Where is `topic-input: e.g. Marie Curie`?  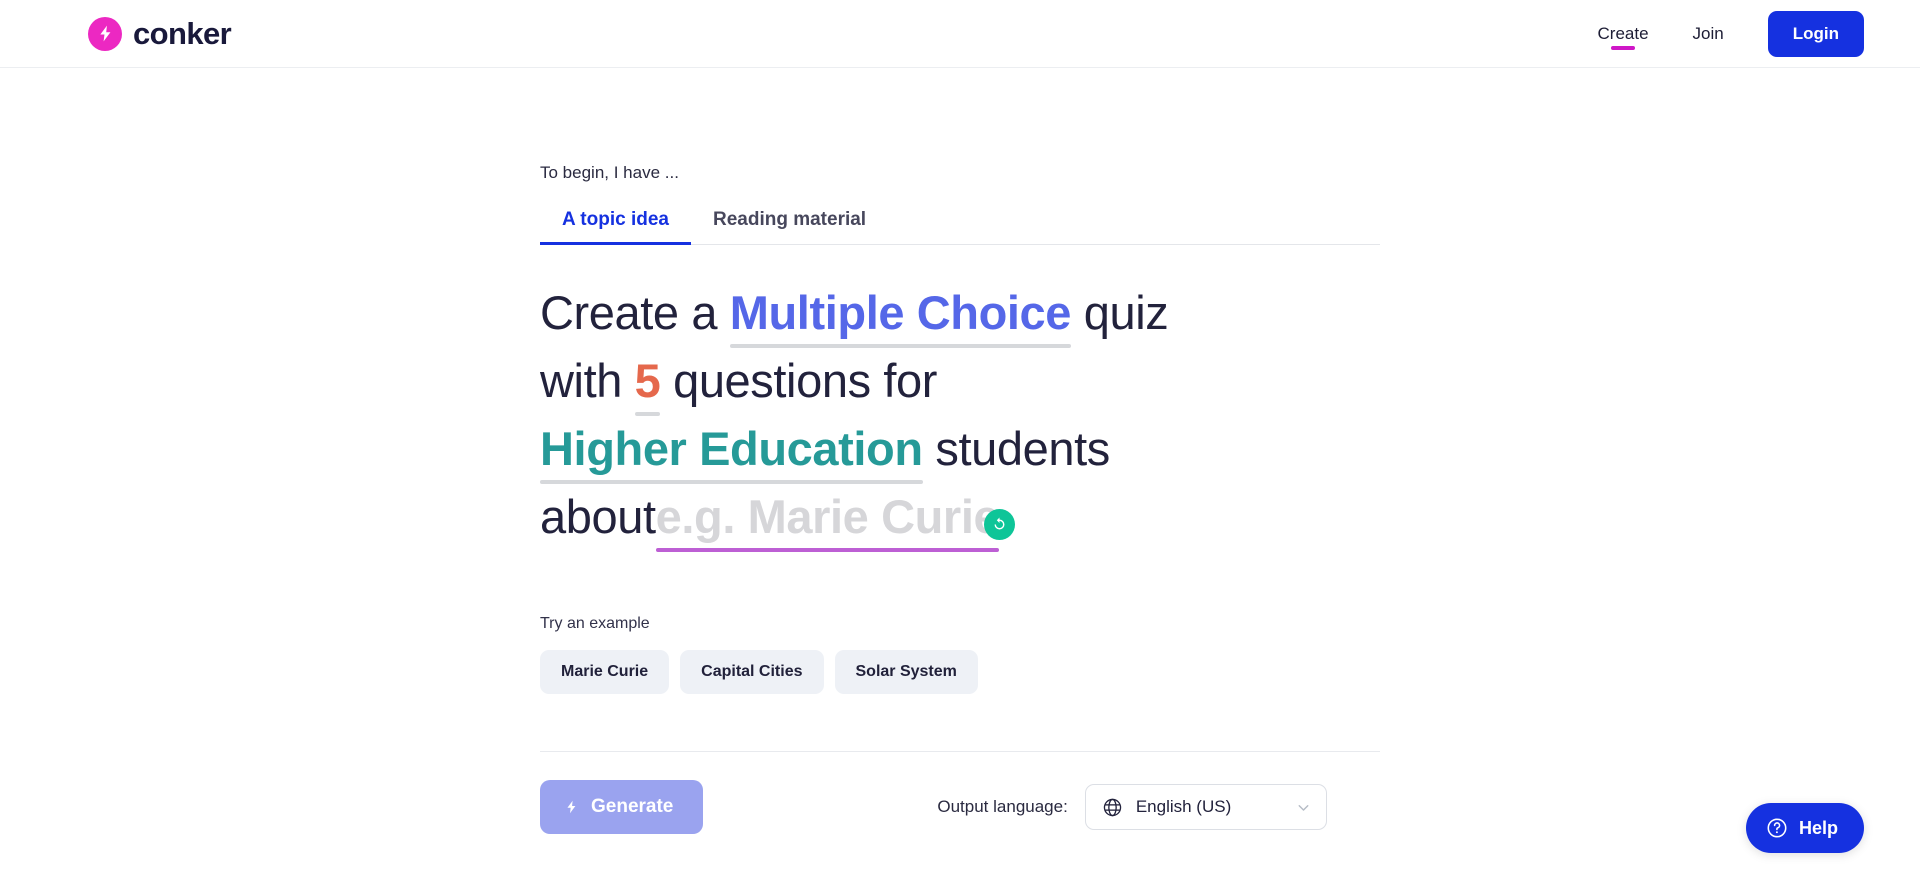 topic-input: e.g. Marie Curie is located at coordinates (835, 517).